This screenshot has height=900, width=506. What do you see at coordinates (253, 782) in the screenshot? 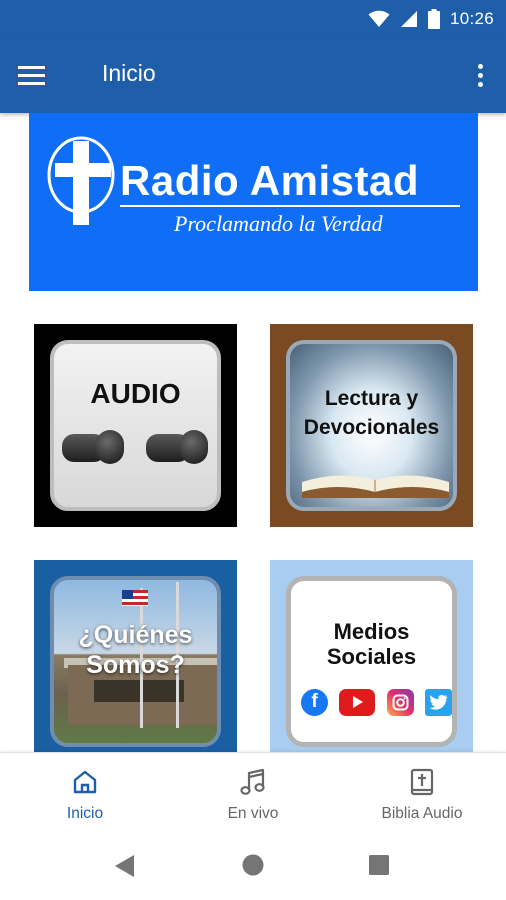
I see `music-note-icon` at bounding box center [253, 782].